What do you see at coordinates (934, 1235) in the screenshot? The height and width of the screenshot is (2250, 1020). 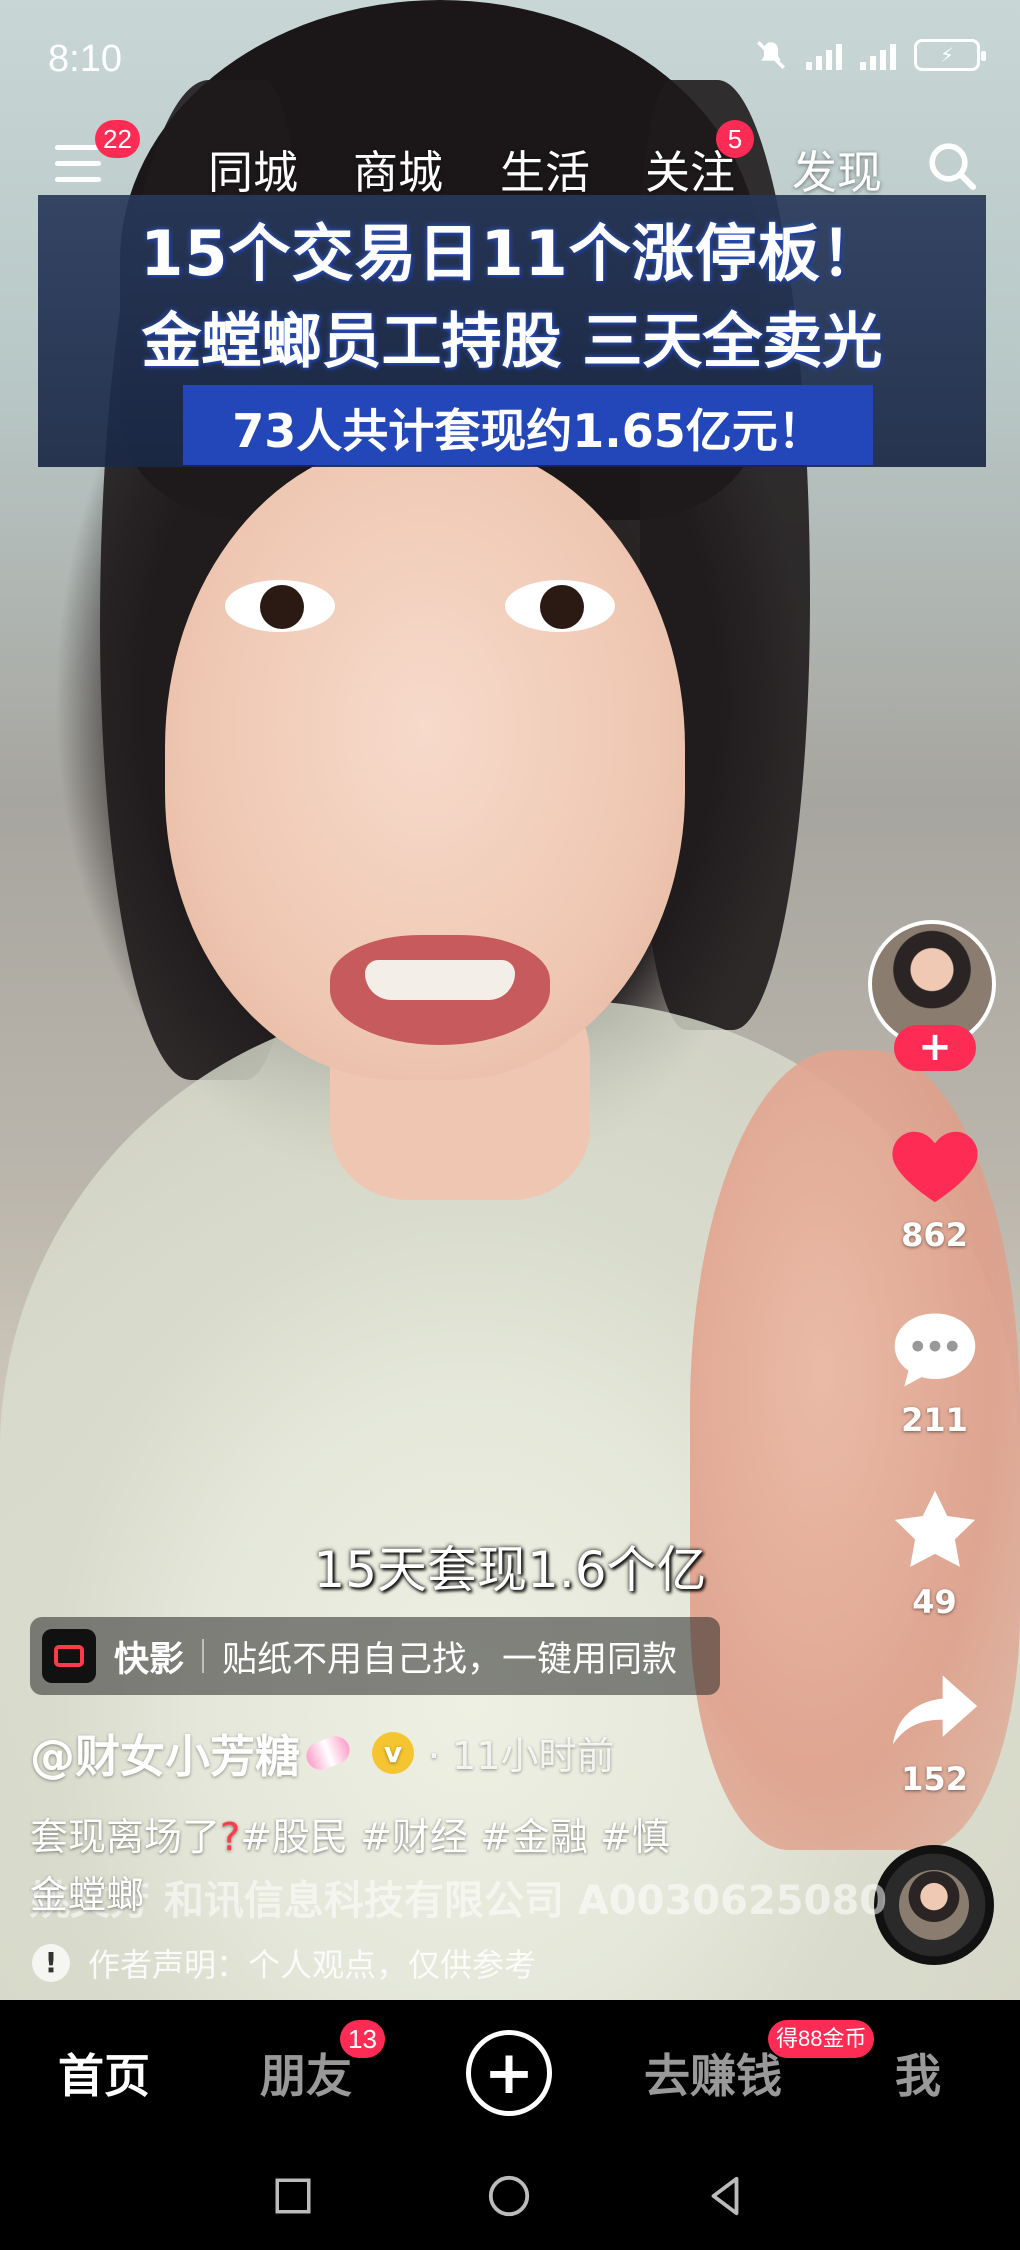 I see `like-count: 862` at bounding box center [934, 1235].